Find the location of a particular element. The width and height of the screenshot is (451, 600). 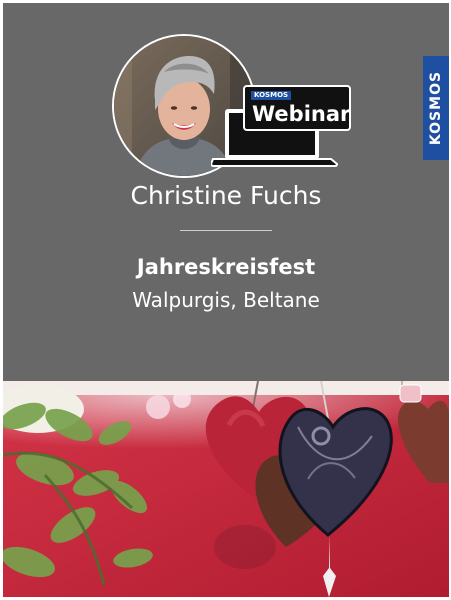

event-subtitle: Walpurgis, Beltane is located at coordinates (226, 300).